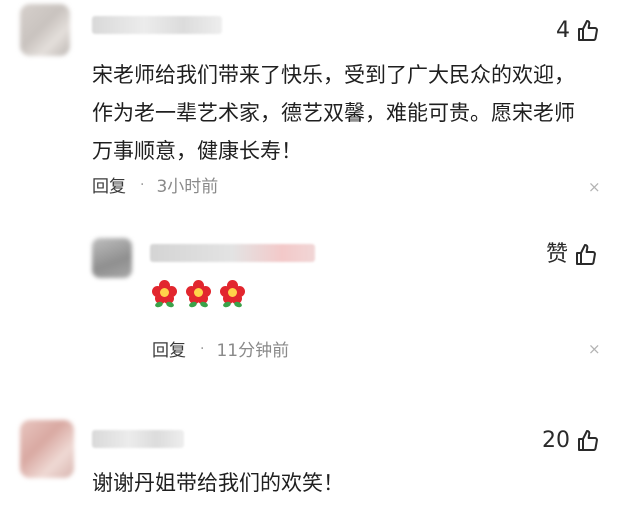 The height and width of the screenshot is (514, 640). What do you see at coordinates (557, 254) in the screenshot?
I see `like-label: 赞` at bounding box center [557, 254].